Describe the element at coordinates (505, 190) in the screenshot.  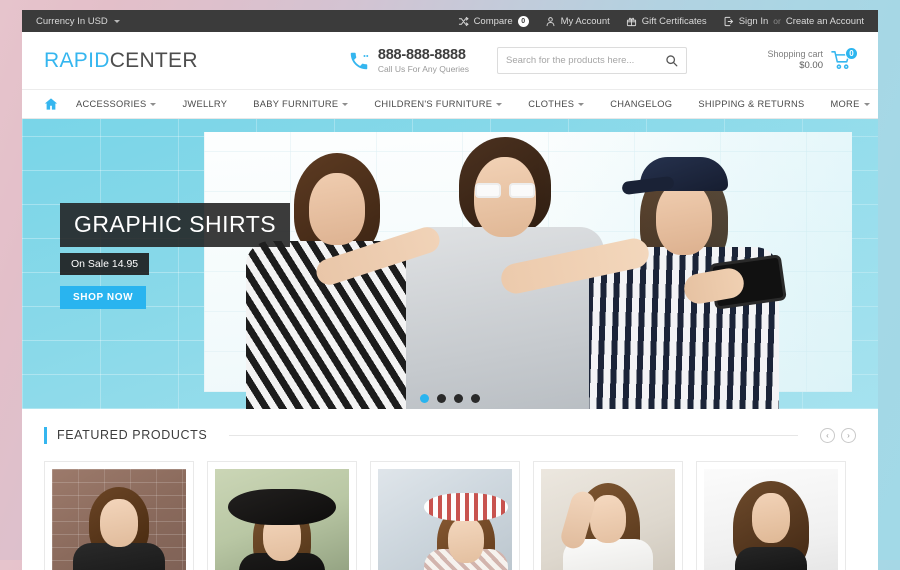
I see `sunglasses-prop` at that location.